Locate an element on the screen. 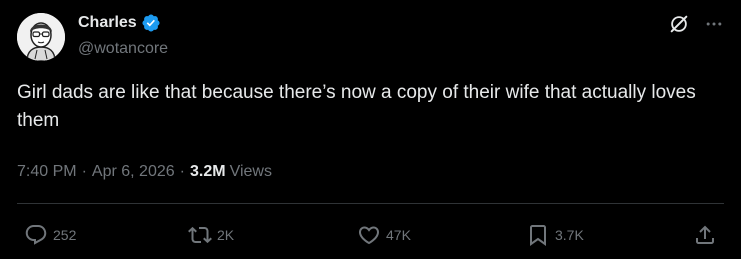  tweet-meta: 7:40 PM · Apr 6, 2026 · 3.2M Views is located at coordinates (144, 172).